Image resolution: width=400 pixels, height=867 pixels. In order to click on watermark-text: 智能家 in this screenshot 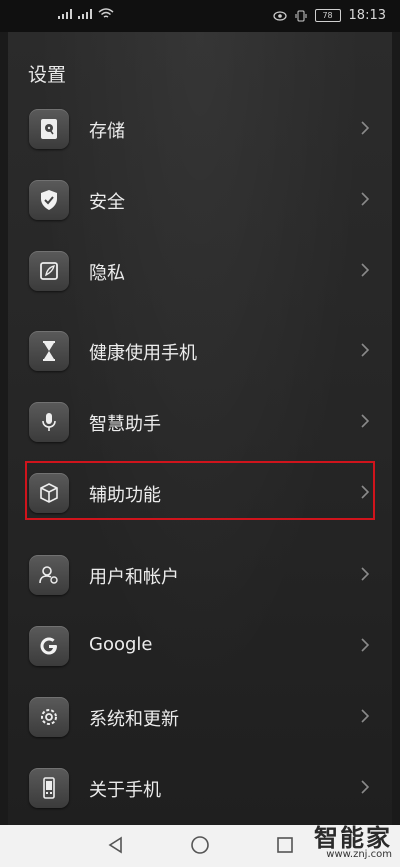, I will do `click(353, 838)`.